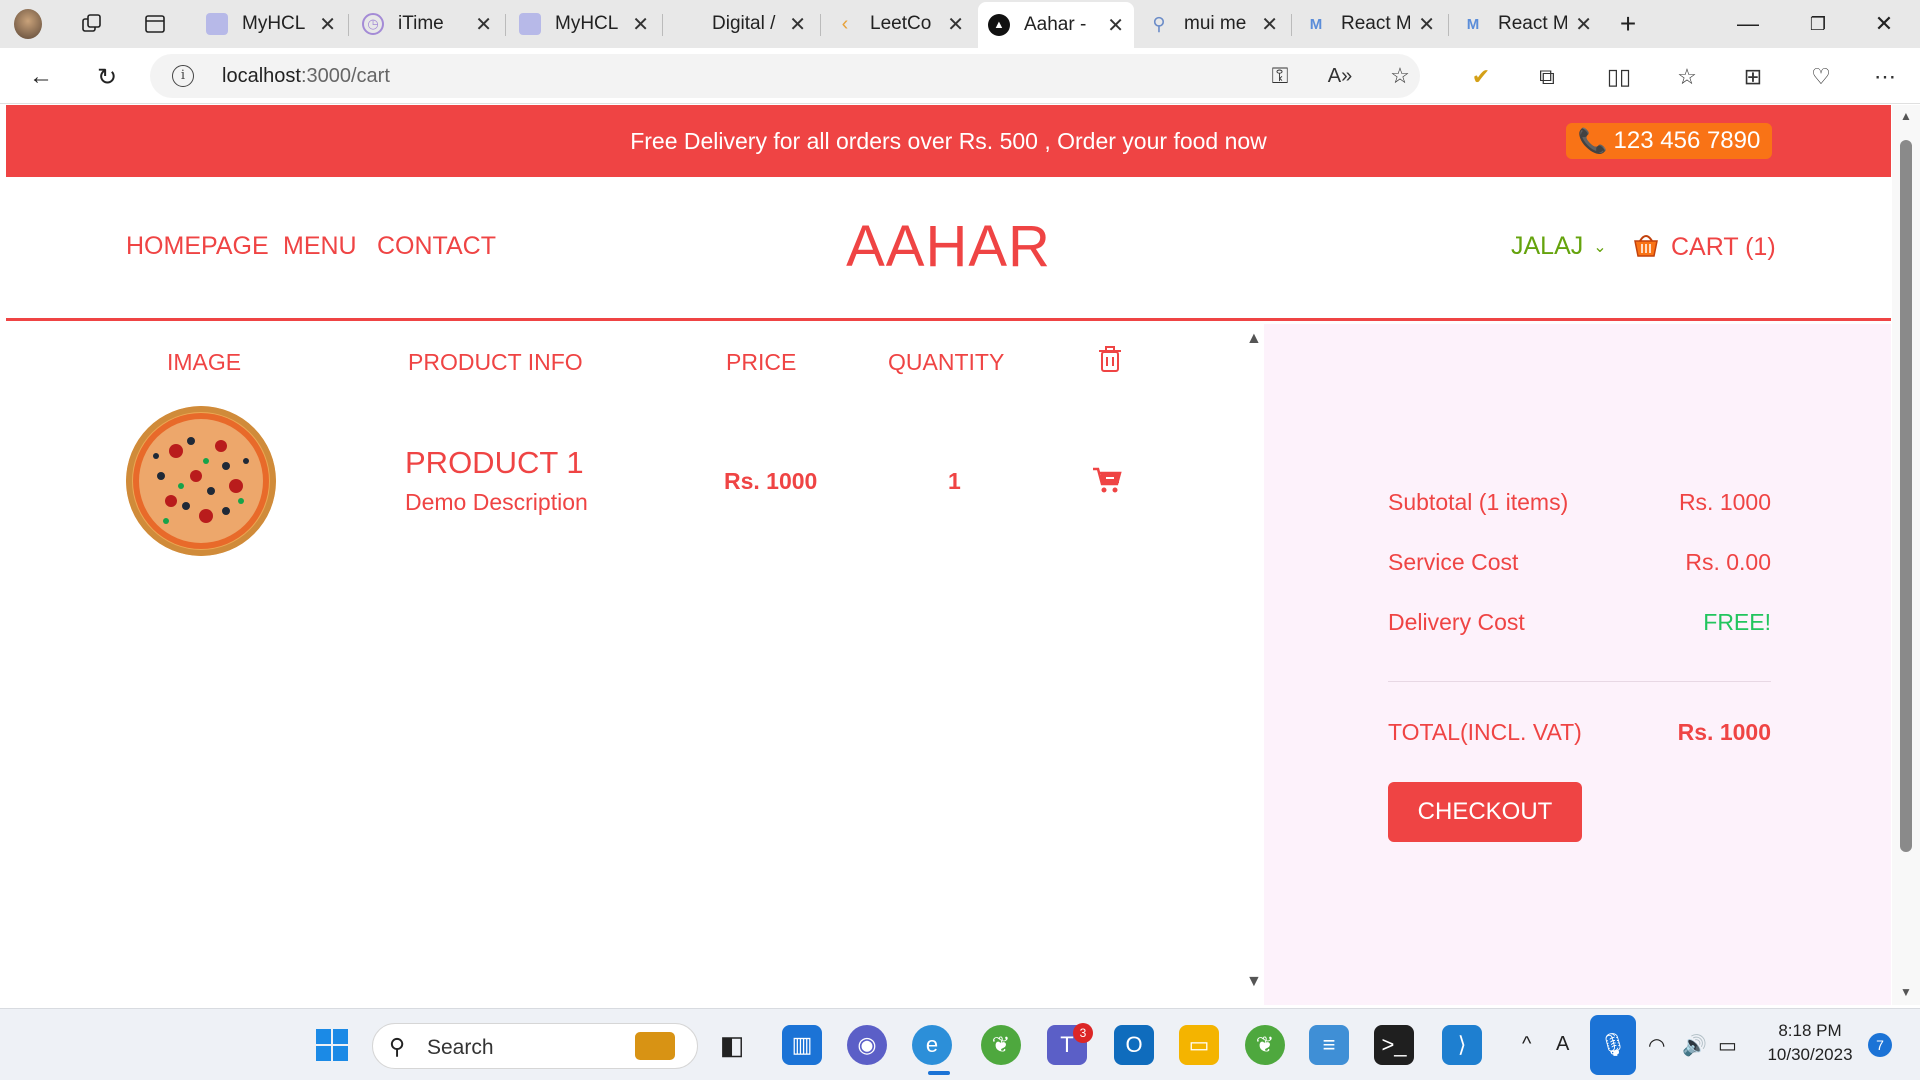 The width and height of the screenshot is (1920, 1080). Describe the element at coordinates (535, 1046) in the screenshot. I see `taskbar-search: ⚲ Search` at that location.